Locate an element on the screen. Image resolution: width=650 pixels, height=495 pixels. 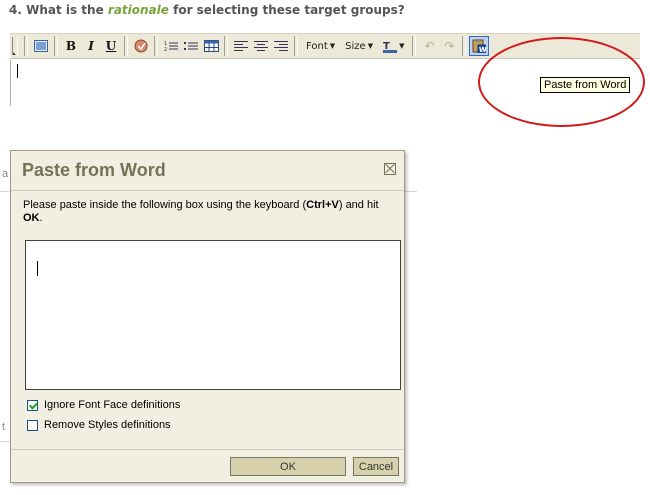
question-suffix: for selecting these target groups? is located at coordinates (286, 10).